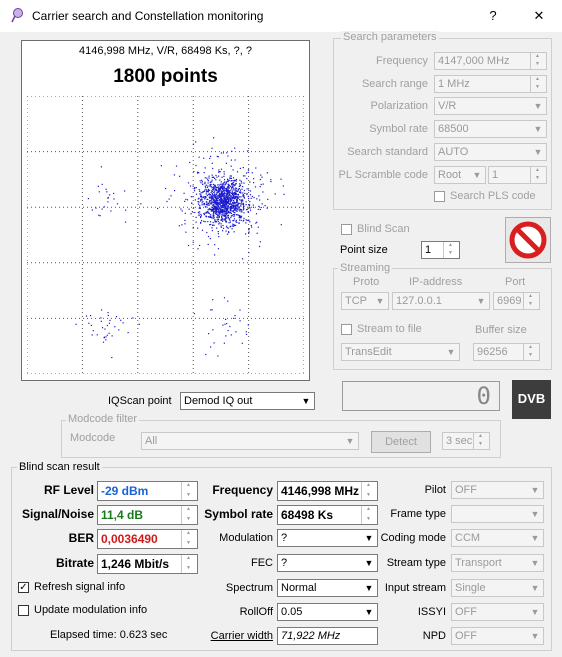  Describe the element at coordinates (327, 563) in the screenshot. I see `fec-select: ? ▼` at that location.